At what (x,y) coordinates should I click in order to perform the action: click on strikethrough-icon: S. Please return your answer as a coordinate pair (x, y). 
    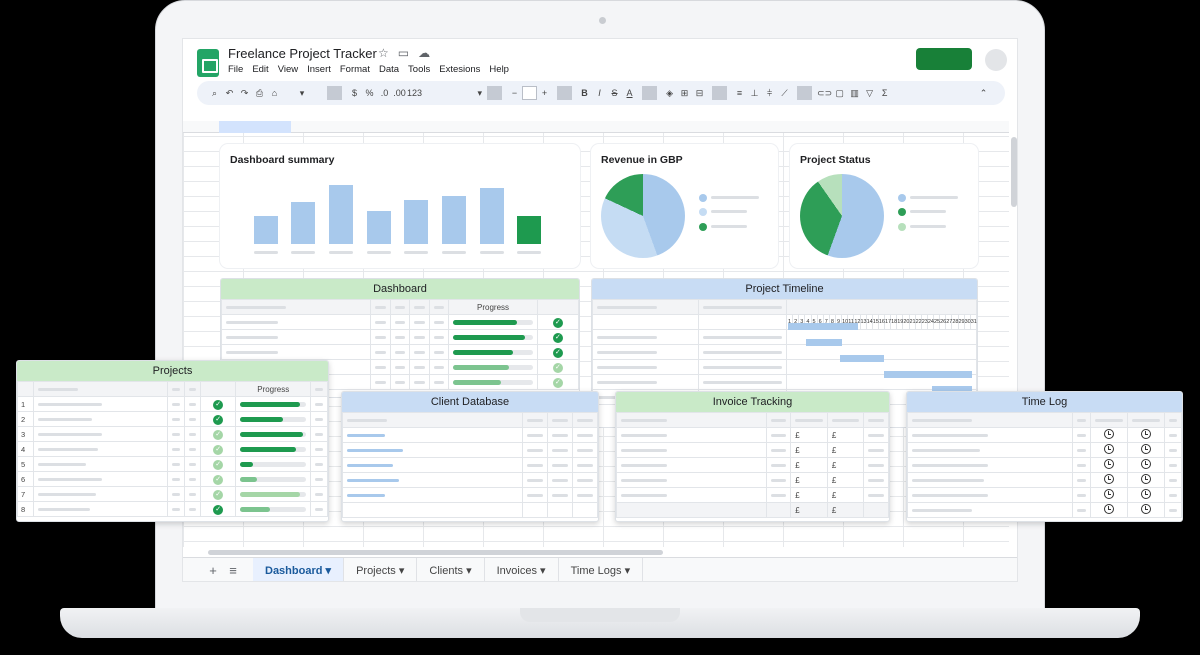
    Looking at the image, I should click on (614, 93).